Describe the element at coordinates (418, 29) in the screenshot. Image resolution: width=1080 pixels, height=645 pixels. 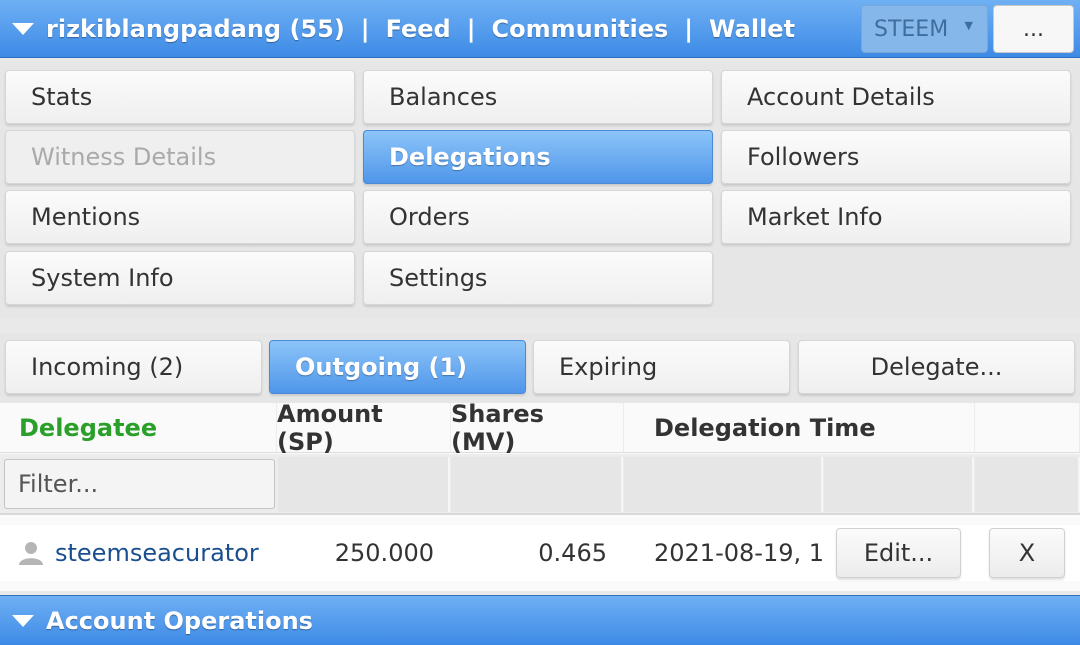
I see `feed-link: Feed` at that location.